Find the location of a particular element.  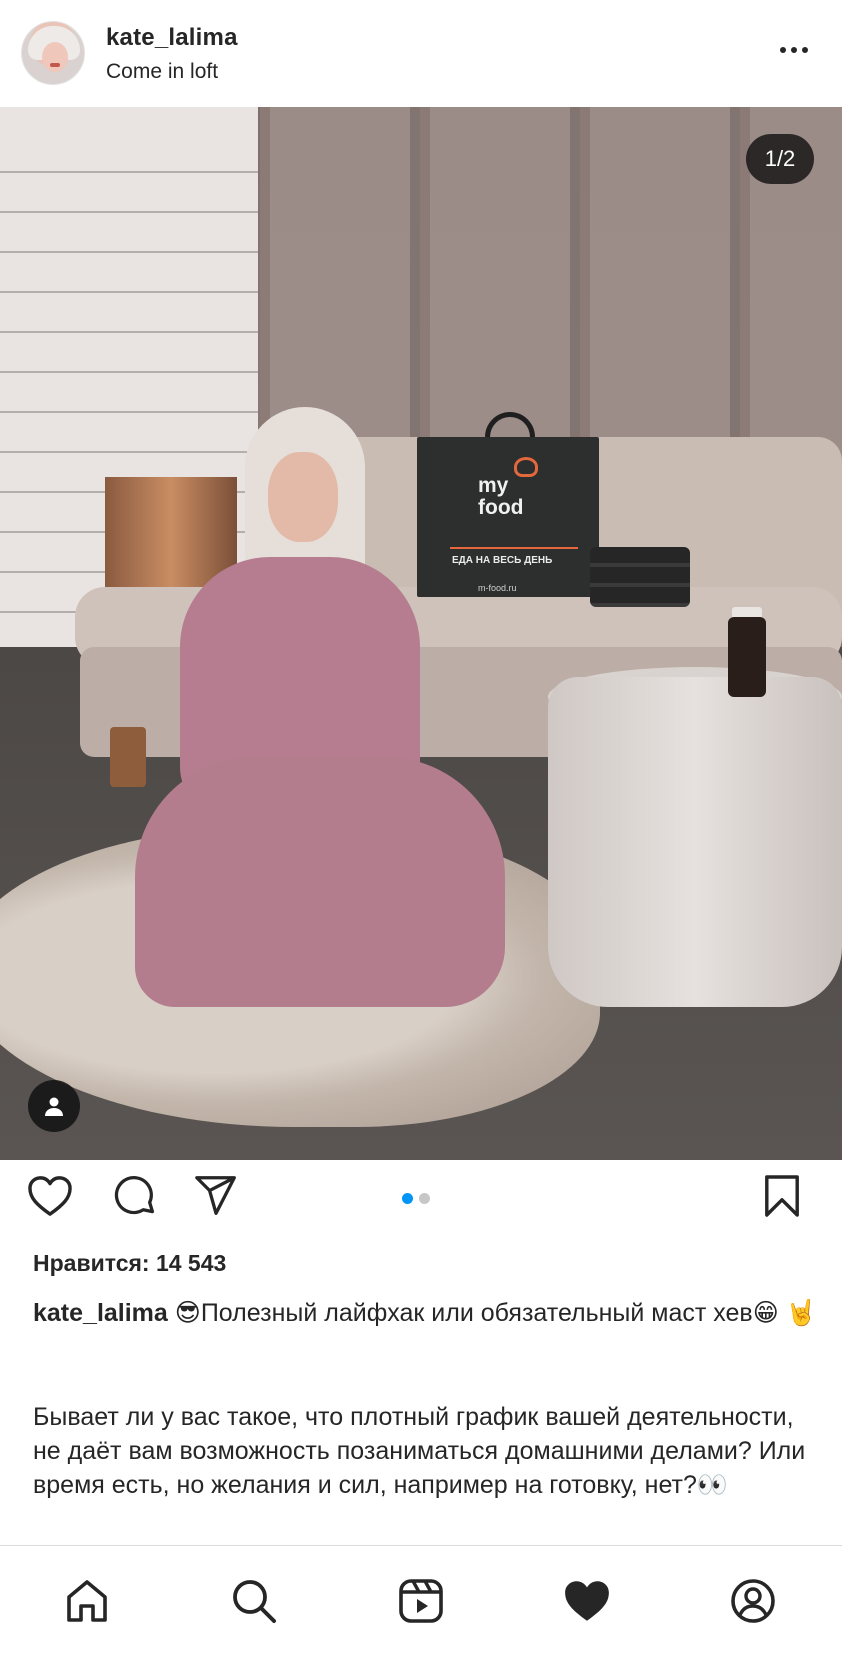

comment-icon is located at coordinates (134, 1195).